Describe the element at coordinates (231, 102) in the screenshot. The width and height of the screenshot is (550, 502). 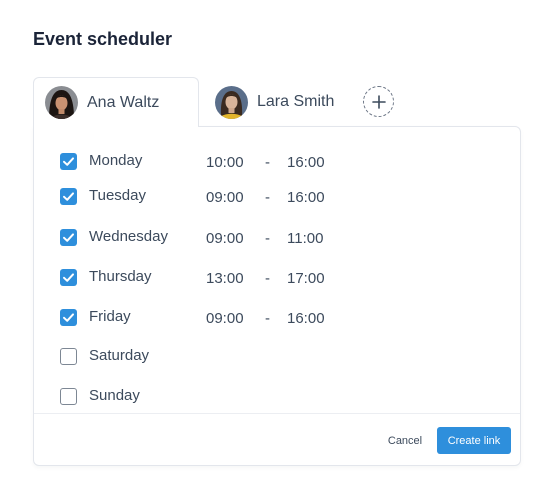
I see `avatar-lara-smith` at that location.